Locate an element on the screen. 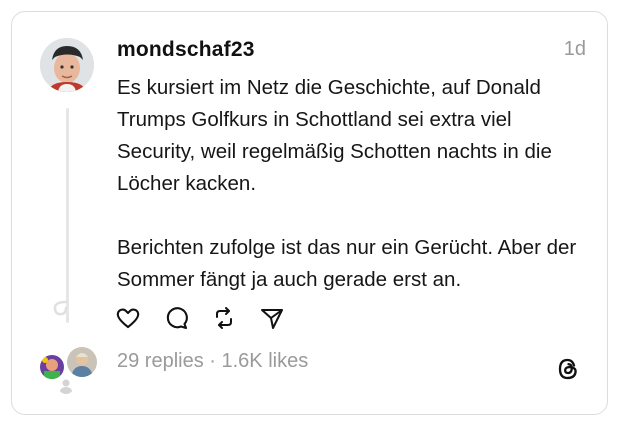  share-button is located at coordinates (272, 318).